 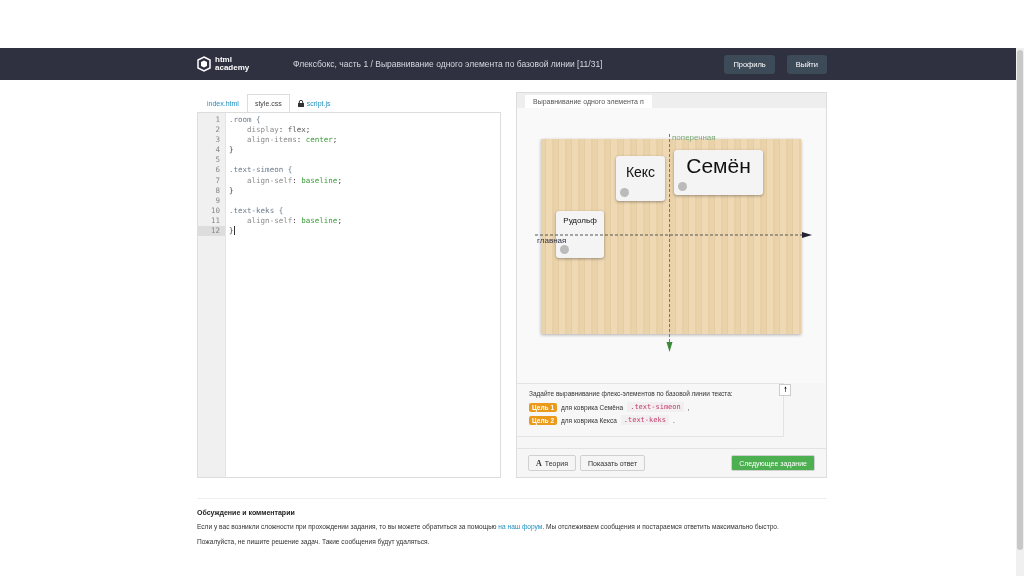 What do you see at coordinates (694, 137) in the screenshot?
I see `axis-label: поперечная` at bounding box center [694, 137].